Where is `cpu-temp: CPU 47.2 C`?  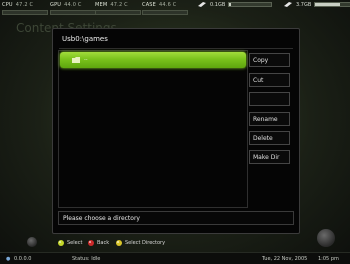 cpu-temp: CPU 47.2 C is located at coordinates (17, 5).